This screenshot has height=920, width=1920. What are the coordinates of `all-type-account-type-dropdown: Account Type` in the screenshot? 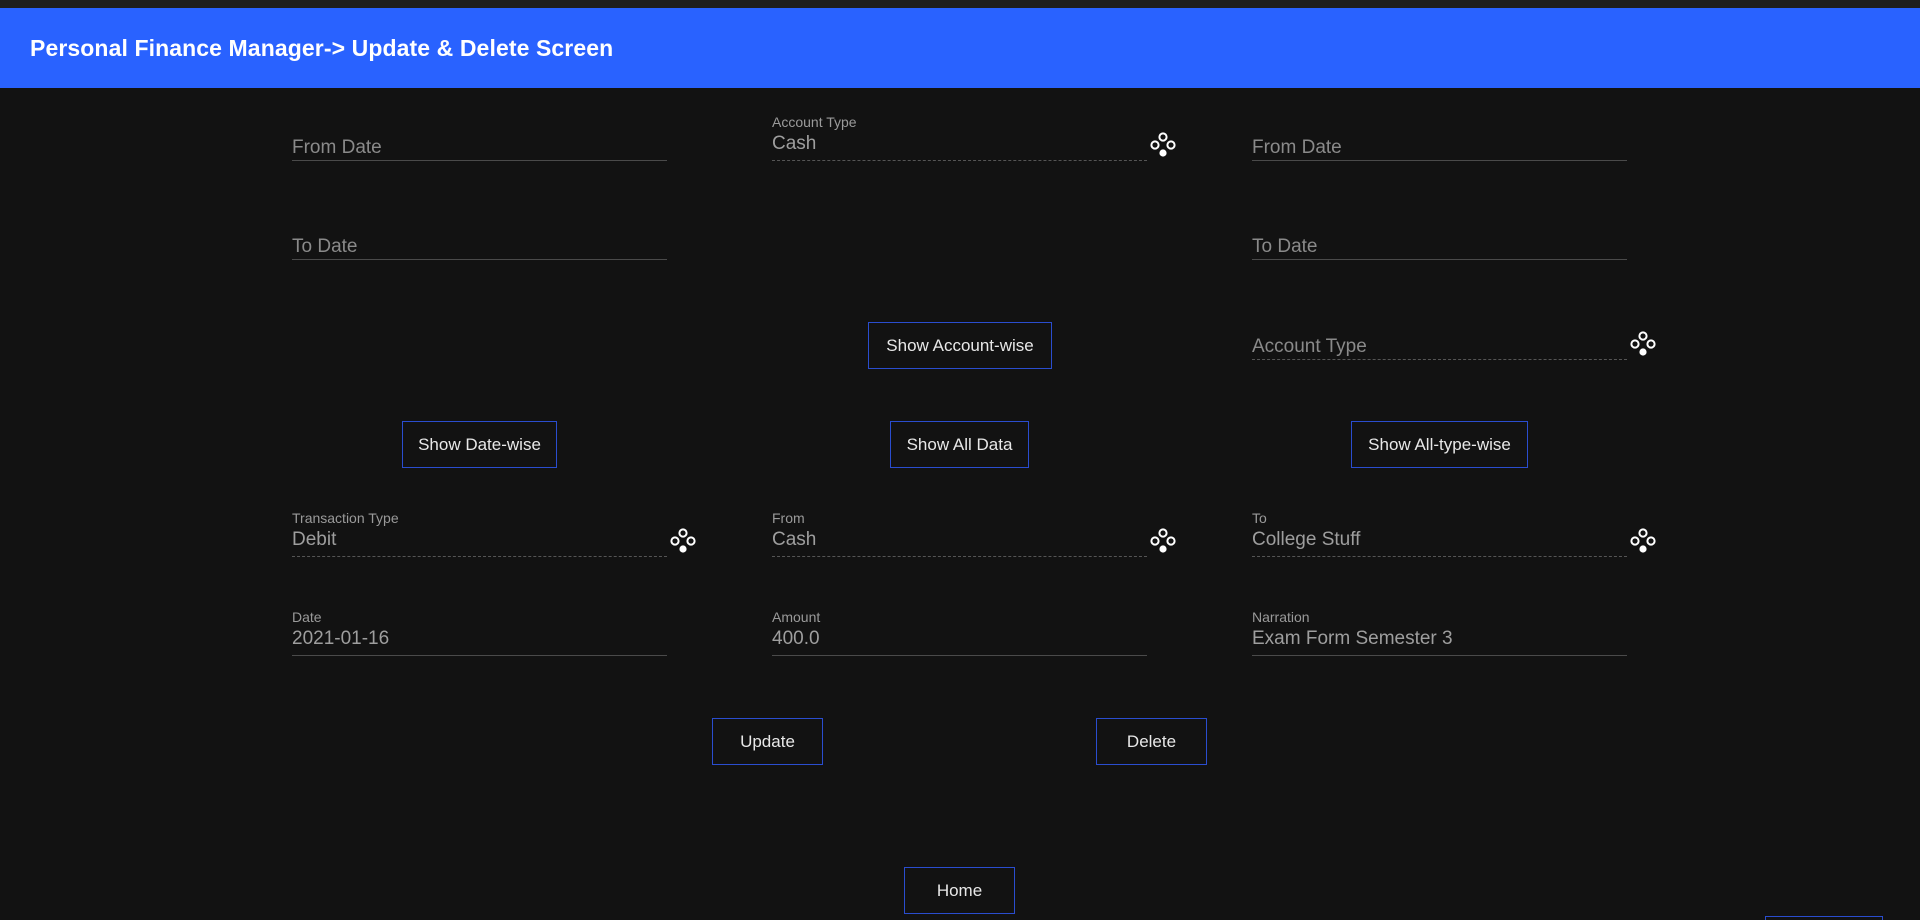 It's located at (1454, 330).